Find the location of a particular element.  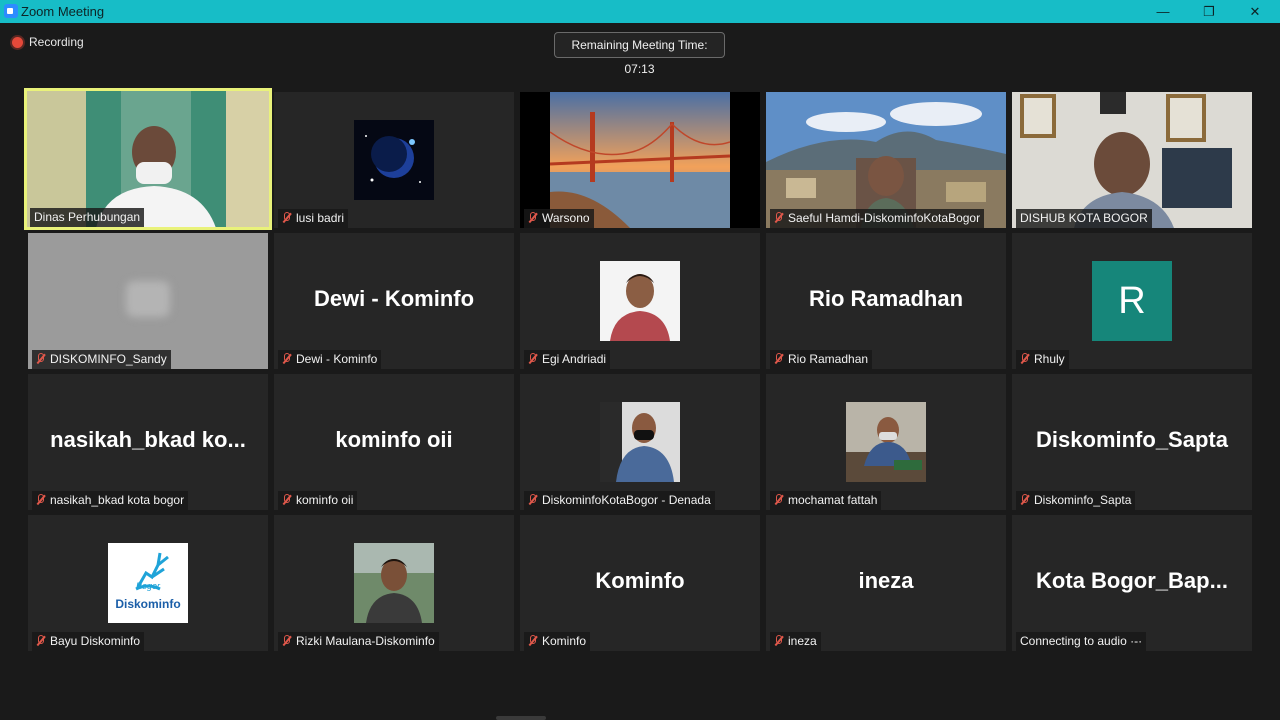

window-title: Zoom Meeting is located at coordinates (63, 11).